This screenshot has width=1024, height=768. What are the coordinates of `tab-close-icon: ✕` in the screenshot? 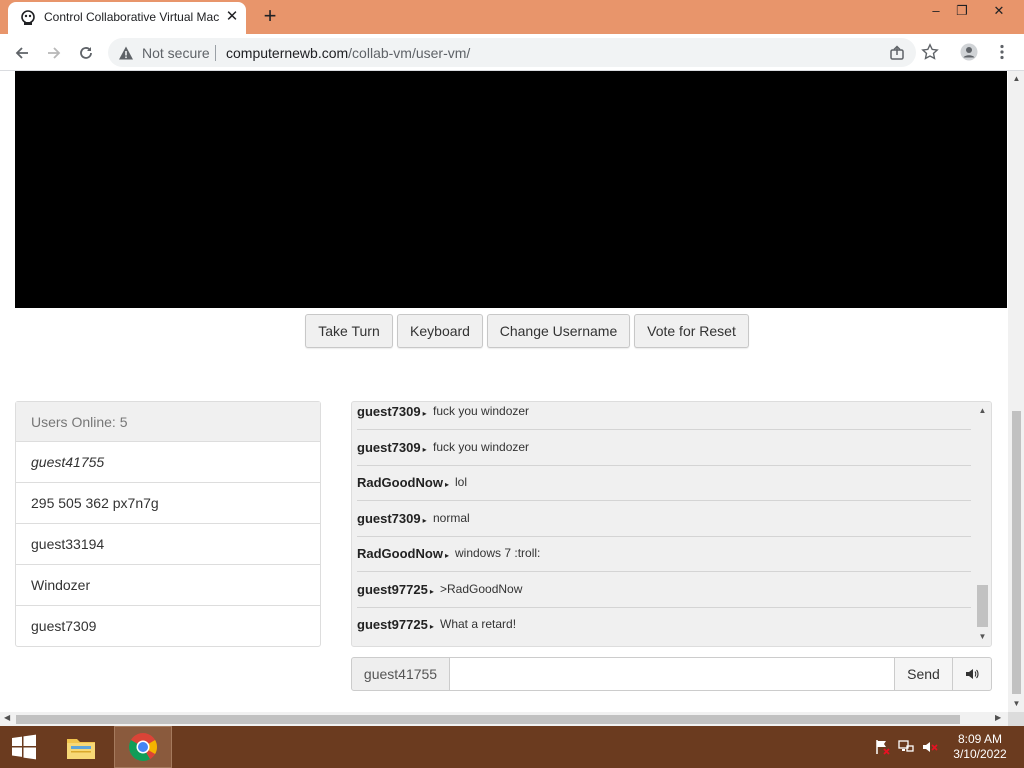 It's located at (232, 17).